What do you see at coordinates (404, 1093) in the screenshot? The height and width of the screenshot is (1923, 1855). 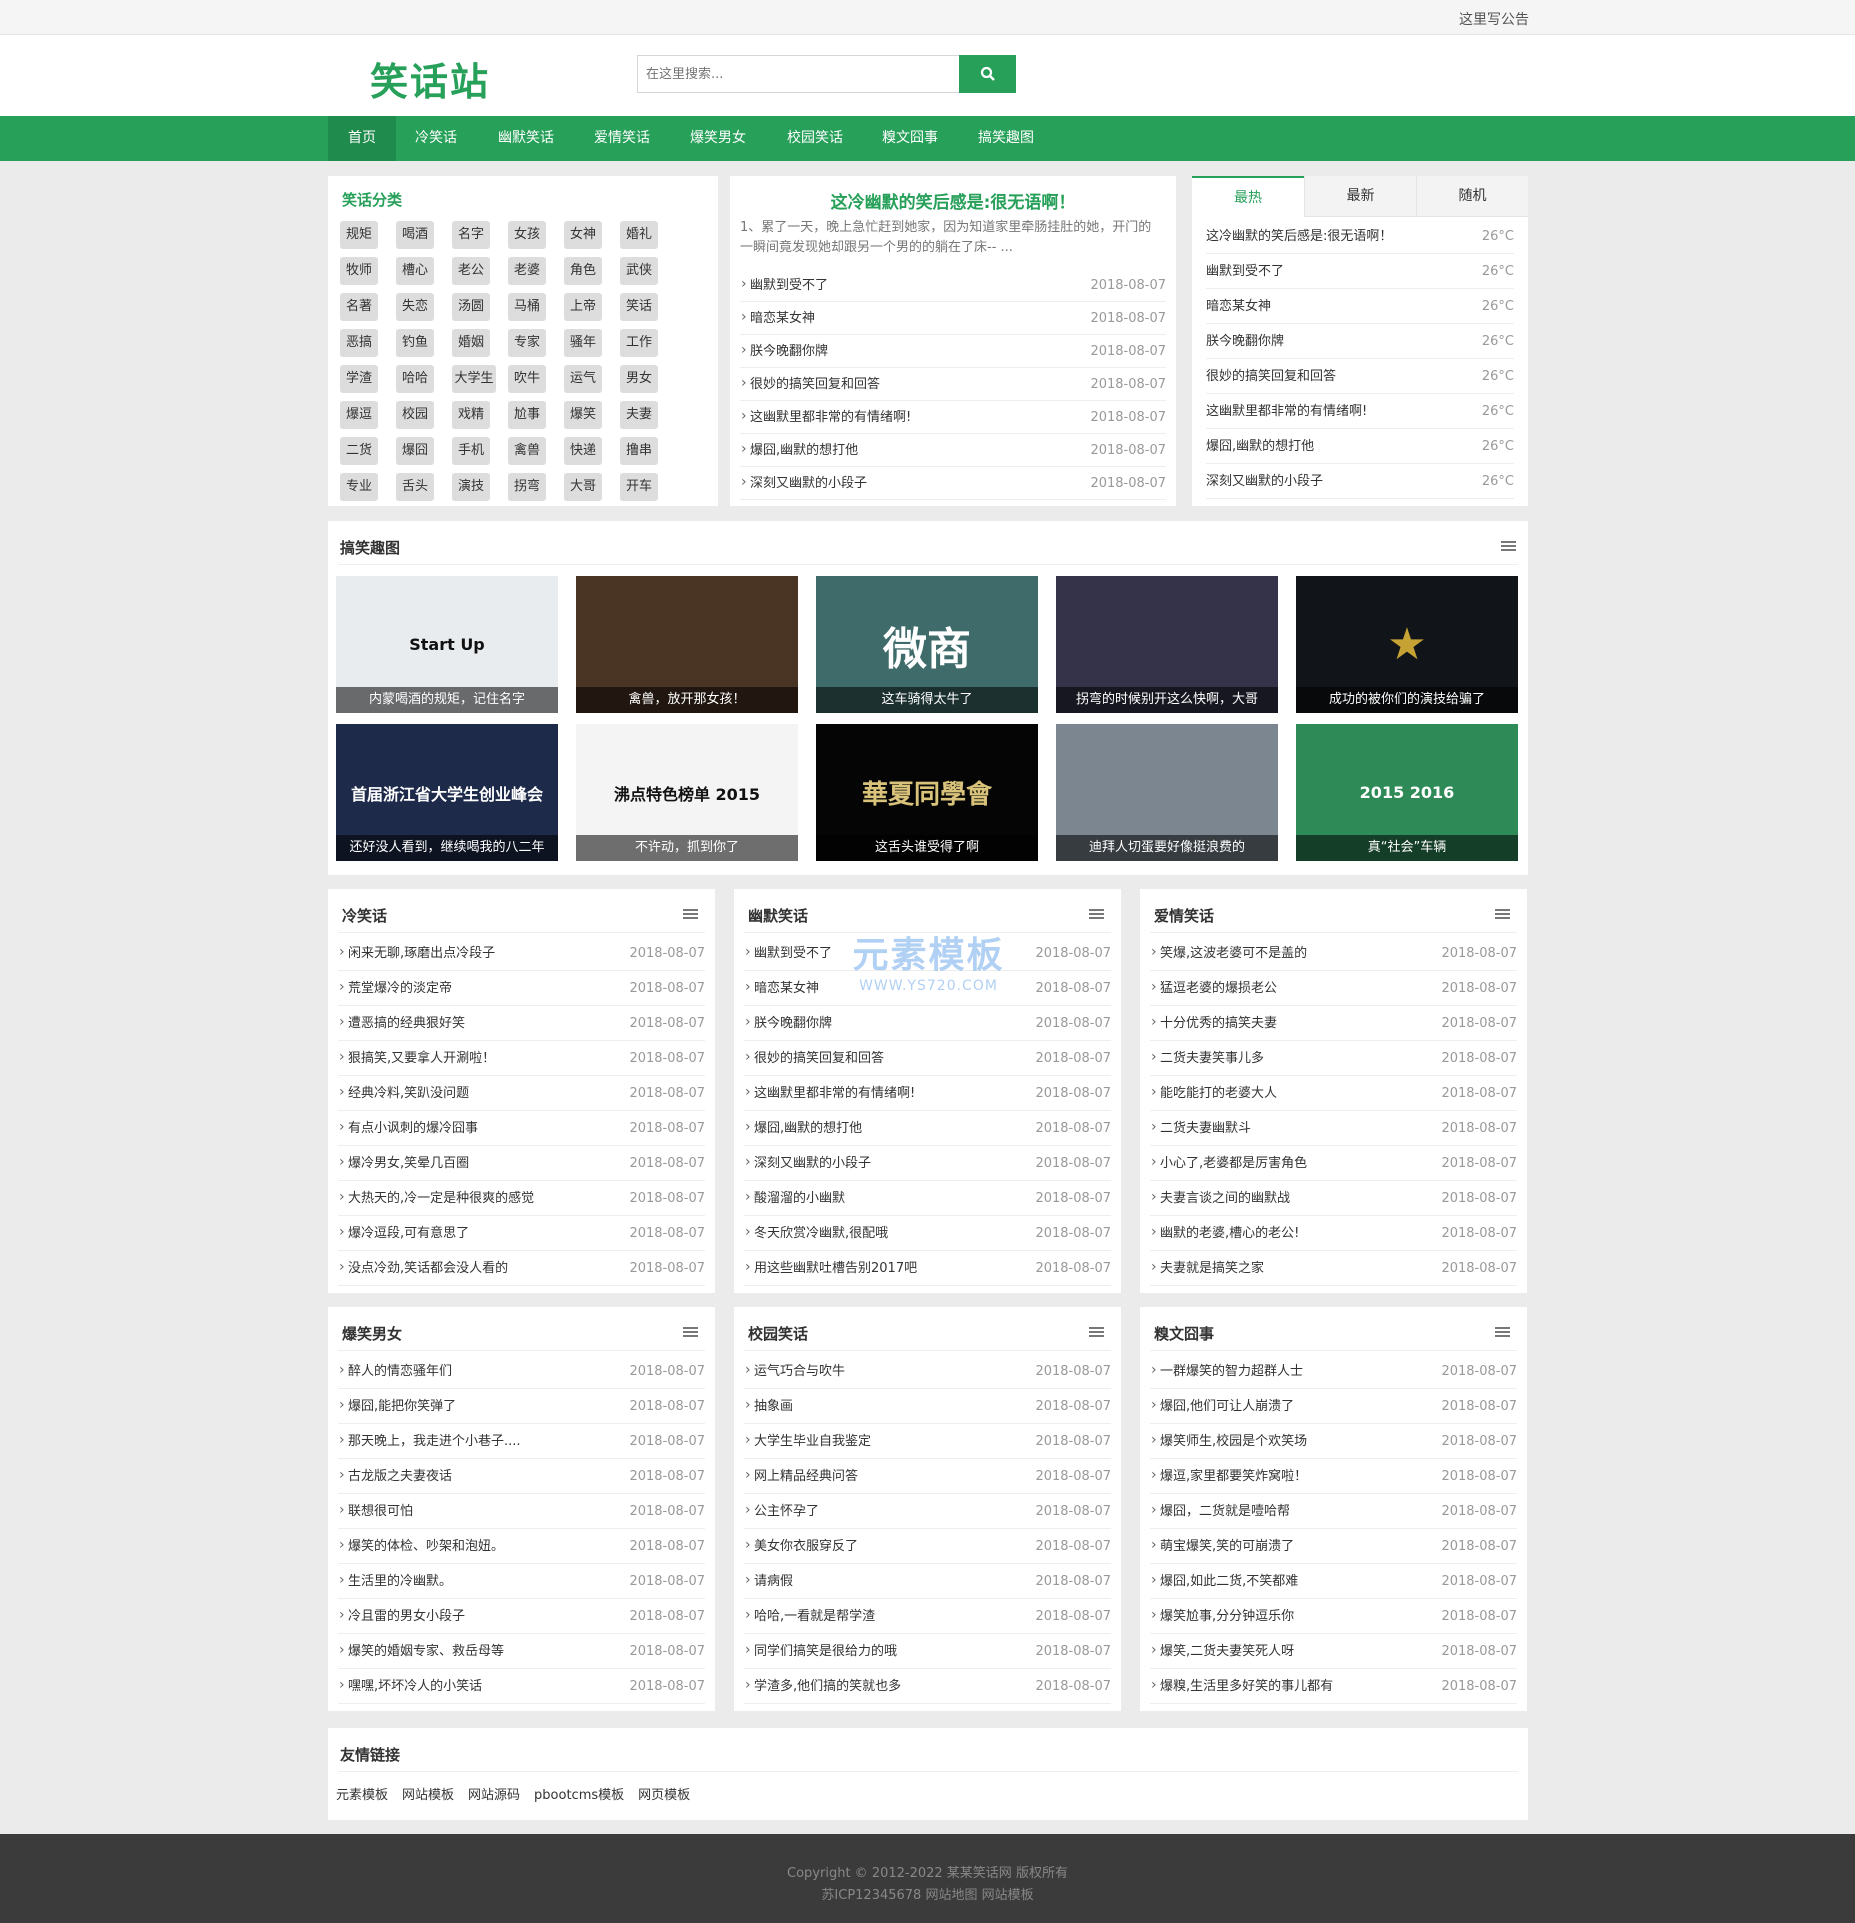 I see `item-title: 经典冷料,笑趴没问题` at bounding box center [404, 1093].